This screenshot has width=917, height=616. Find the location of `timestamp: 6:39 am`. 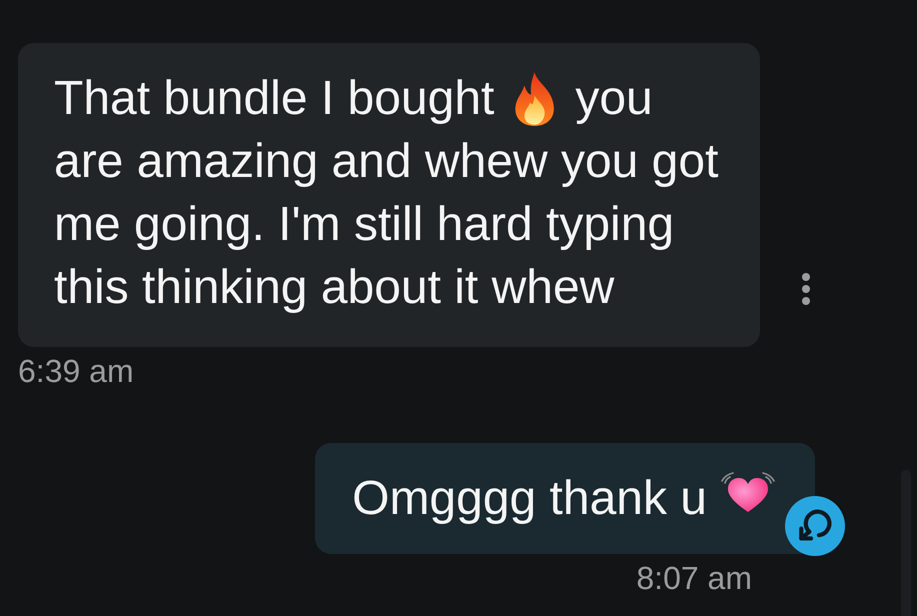

timestamp: 6:39 am is located at coordinates (76, 371).